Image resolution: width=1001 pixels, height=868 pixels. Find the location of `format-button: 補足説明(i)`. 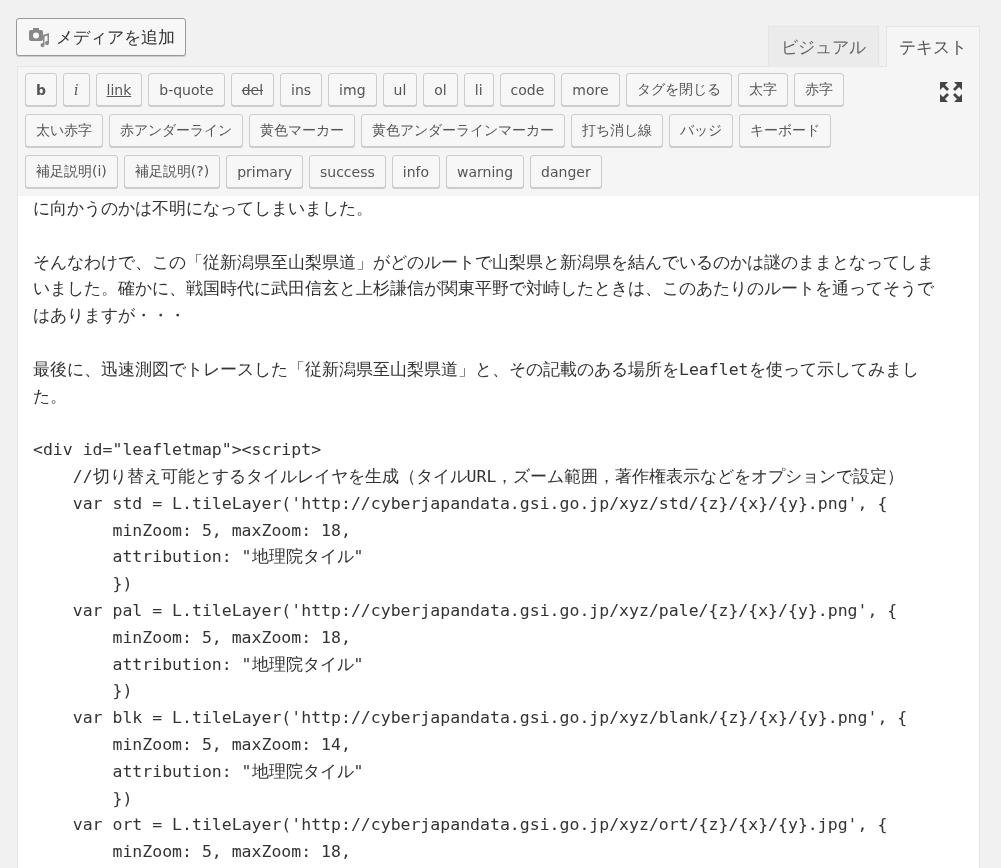

format-button: 補足説明(i) is located at coordinates (71, 171).